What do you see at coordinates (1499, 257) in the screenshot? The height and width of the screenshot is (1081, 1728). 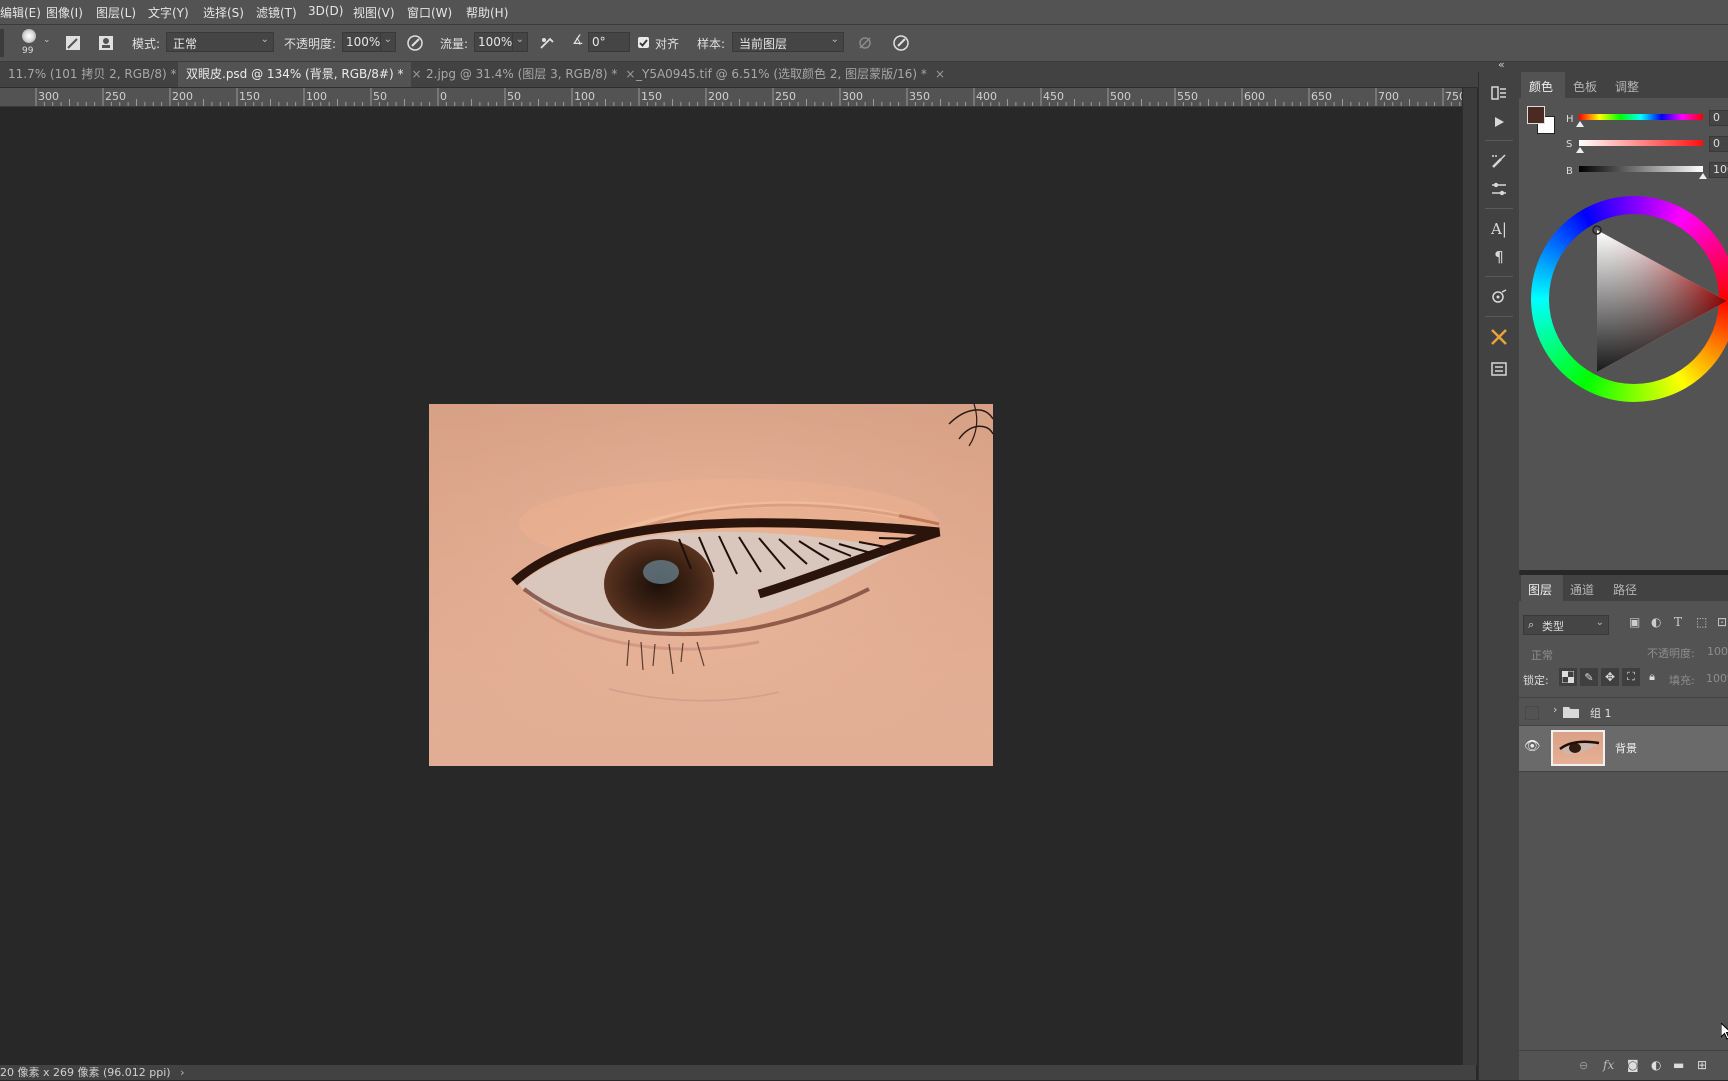 I see `paragraph-icon: ¶` at bounding box center [1499, 257].